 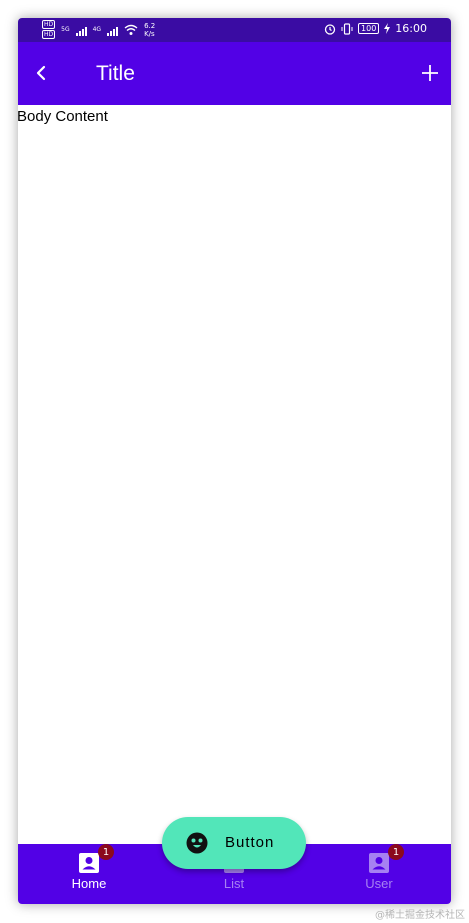 I want to click on floating-action-button: Button, so click(x=234, y=843).